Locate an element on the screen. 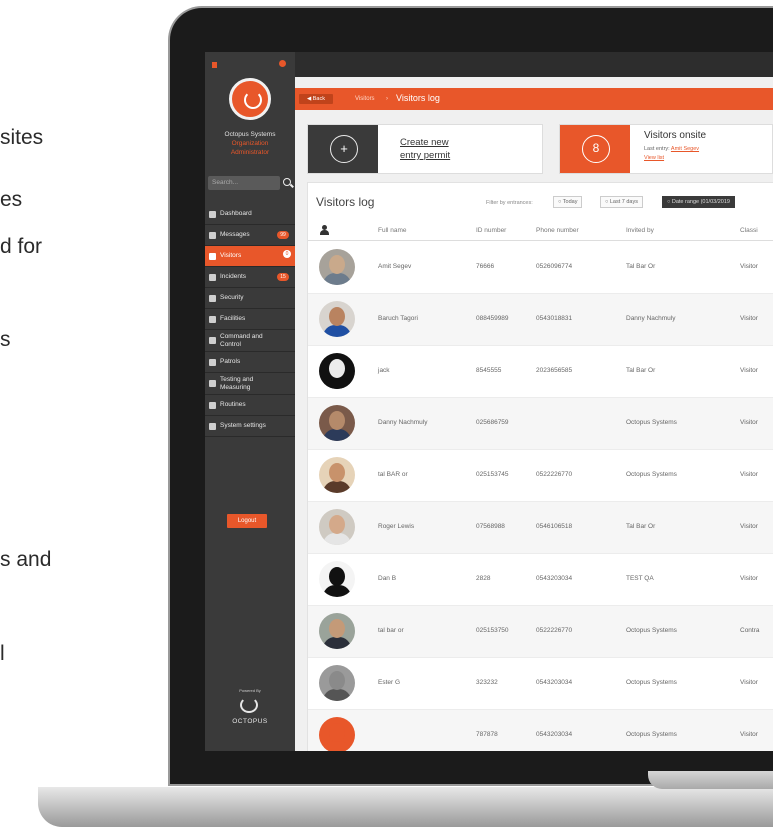  view-list-link: View list is located at coordinates (654, 158).